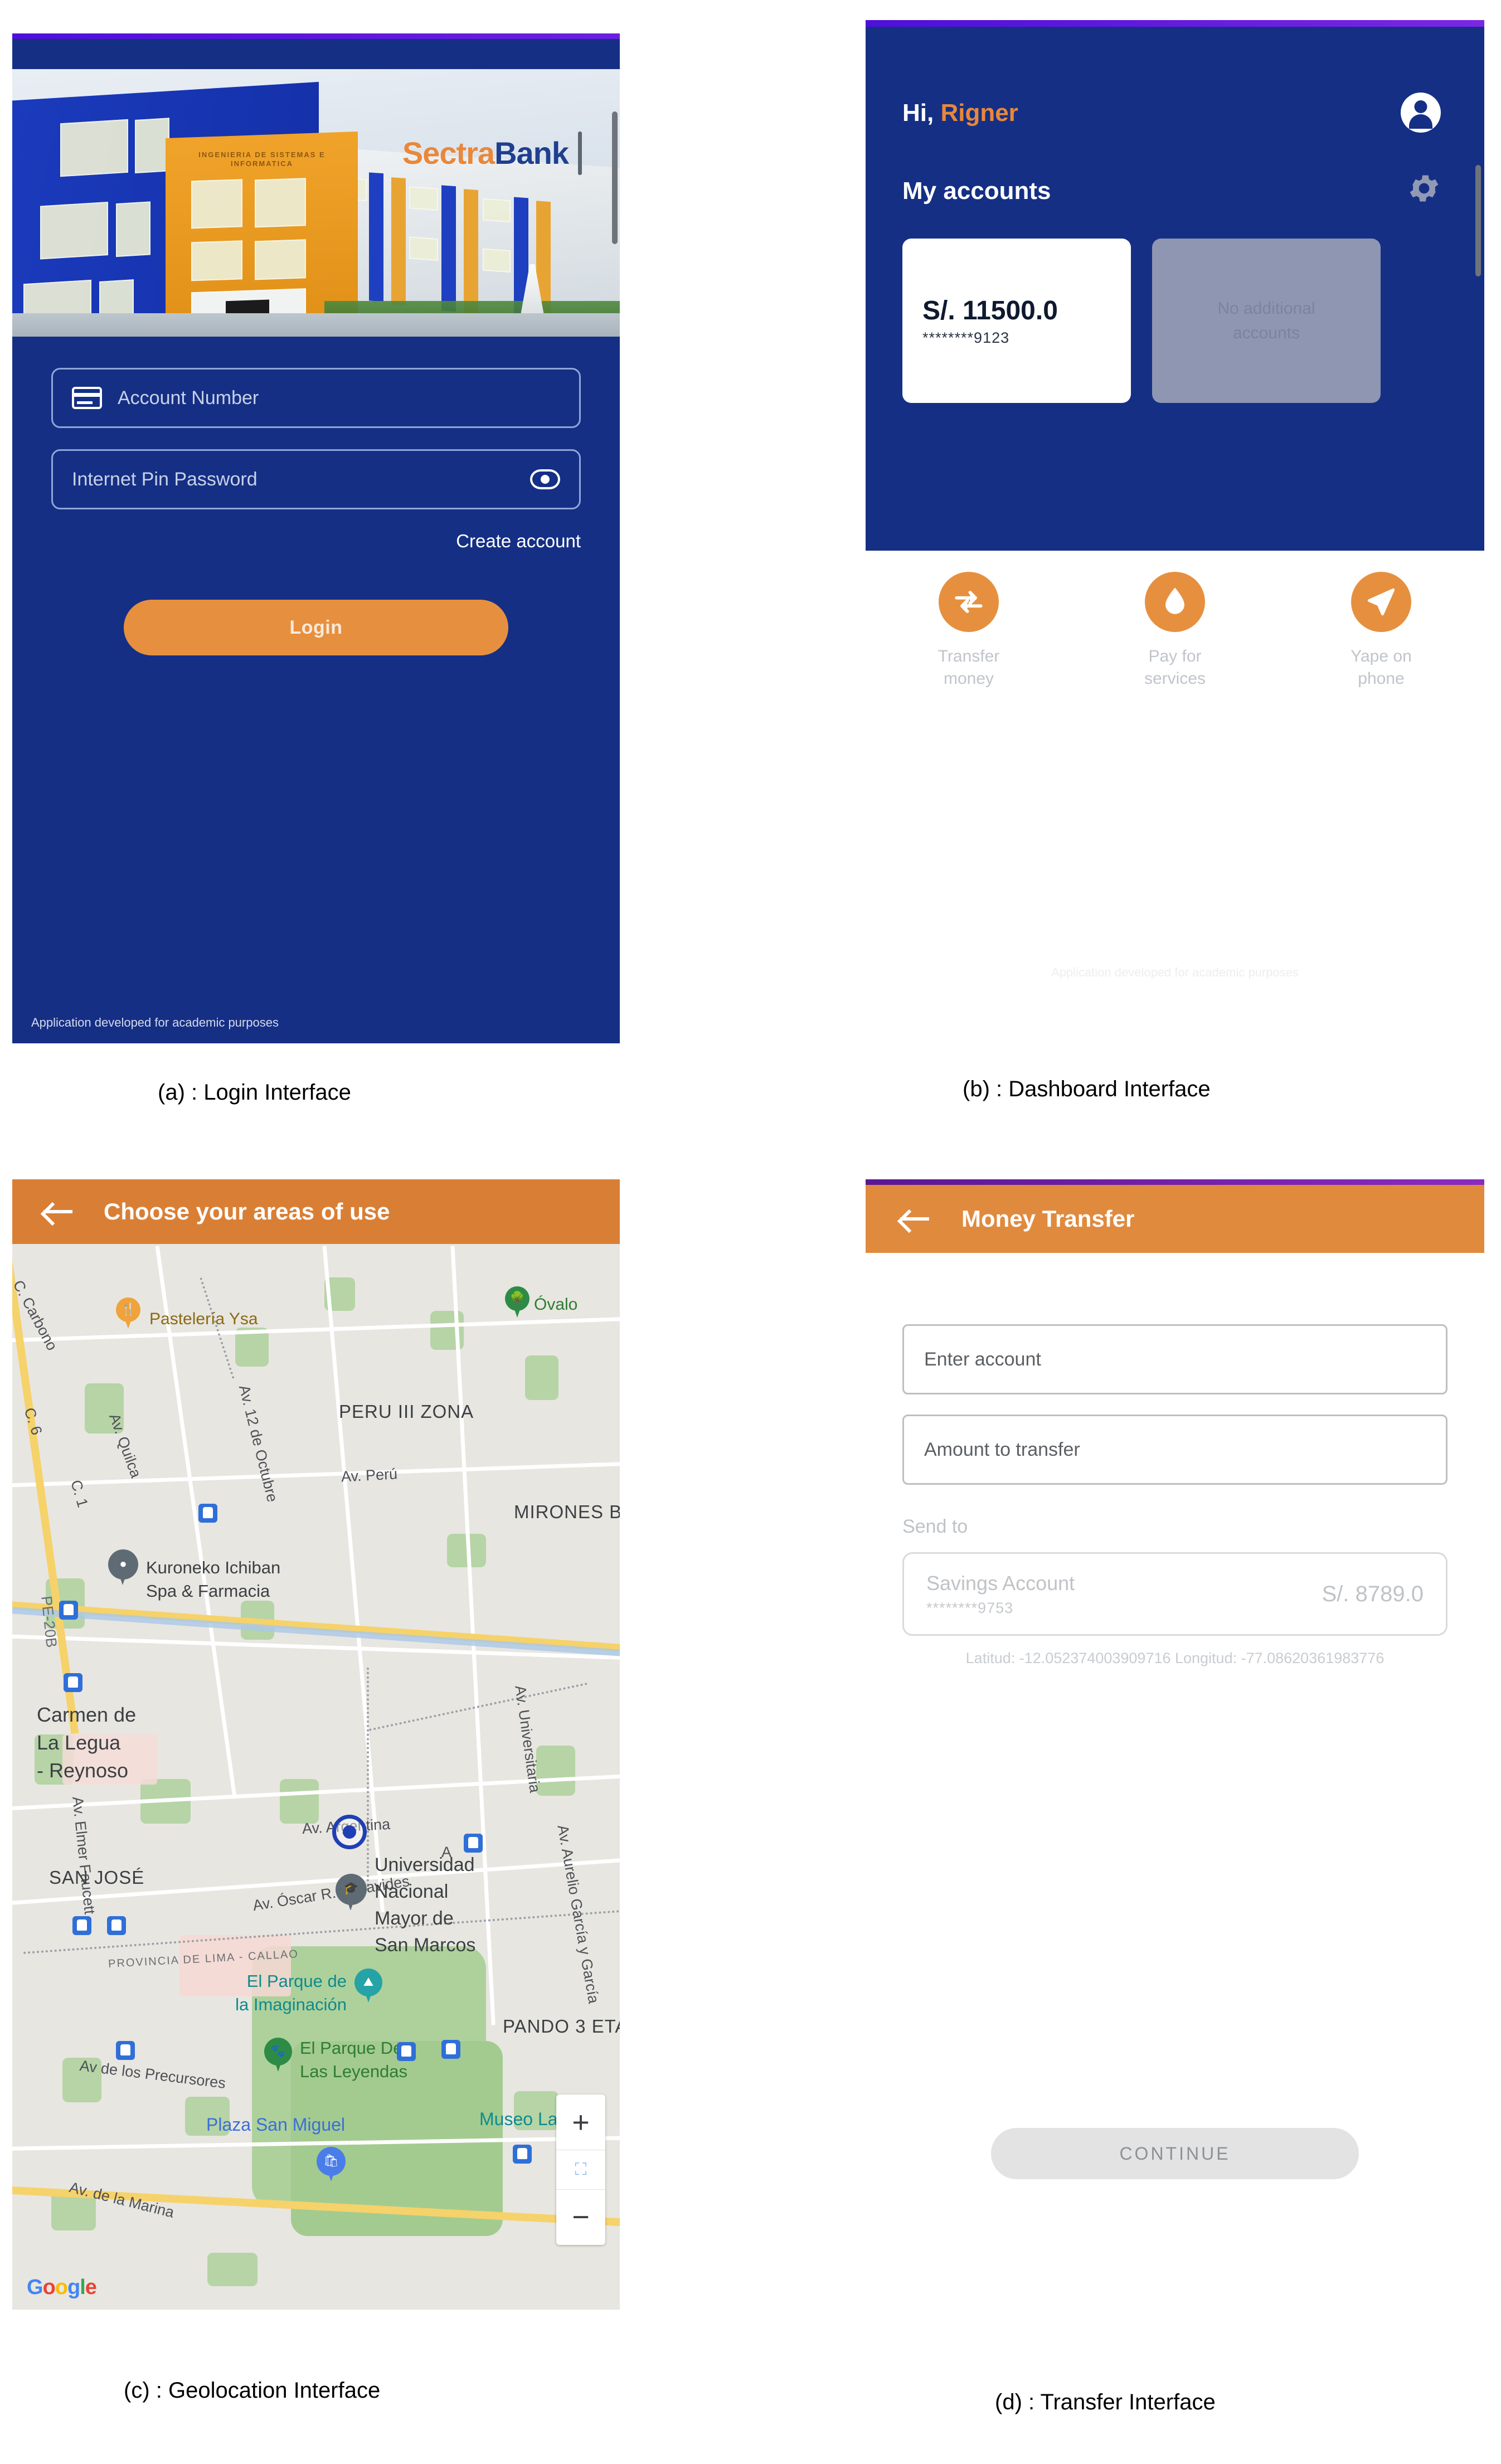  What do you see at coordinates (567, 1511) in the screenshot?
I see `area-label: MIRONES BAJ` at bounding box center [567, 1511].